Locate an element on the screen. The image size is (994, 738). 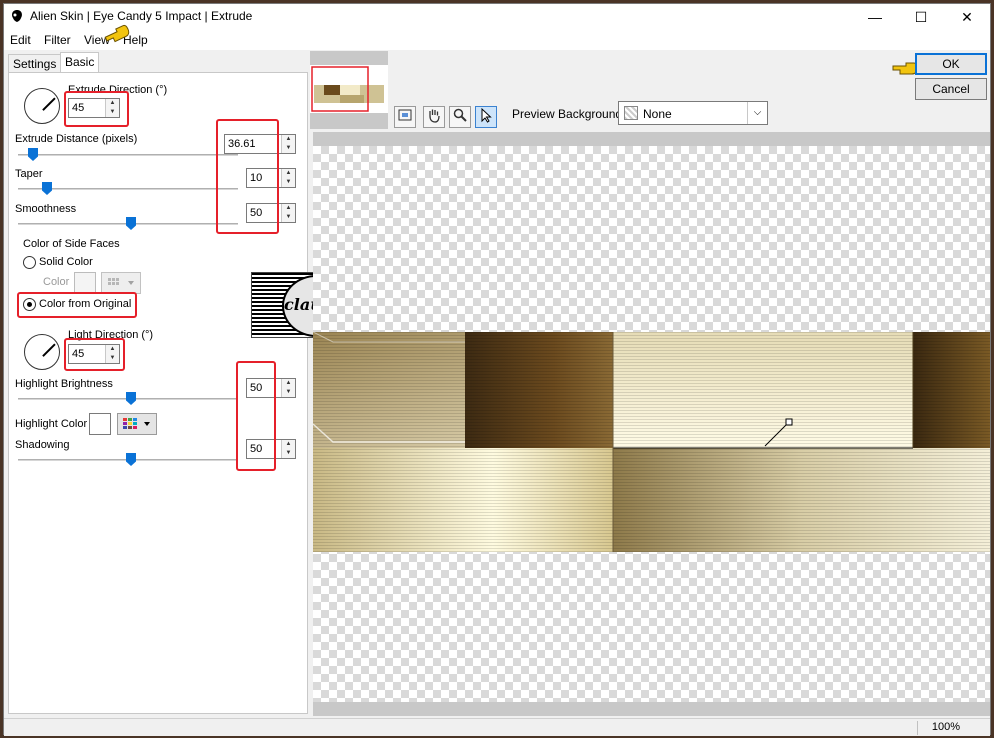
highlight-color-swatch is located at coordinates (100, 424).